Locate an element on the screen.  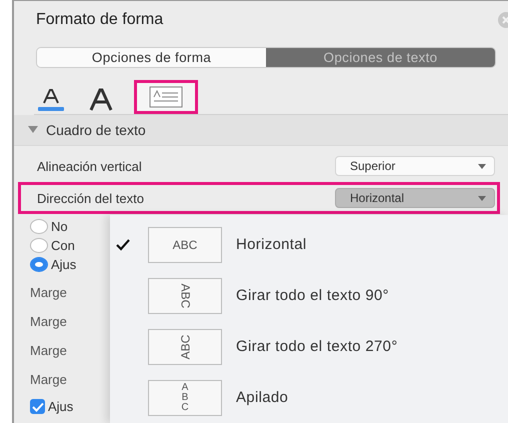
fill-line-icon is located at coordinates (51, 100).